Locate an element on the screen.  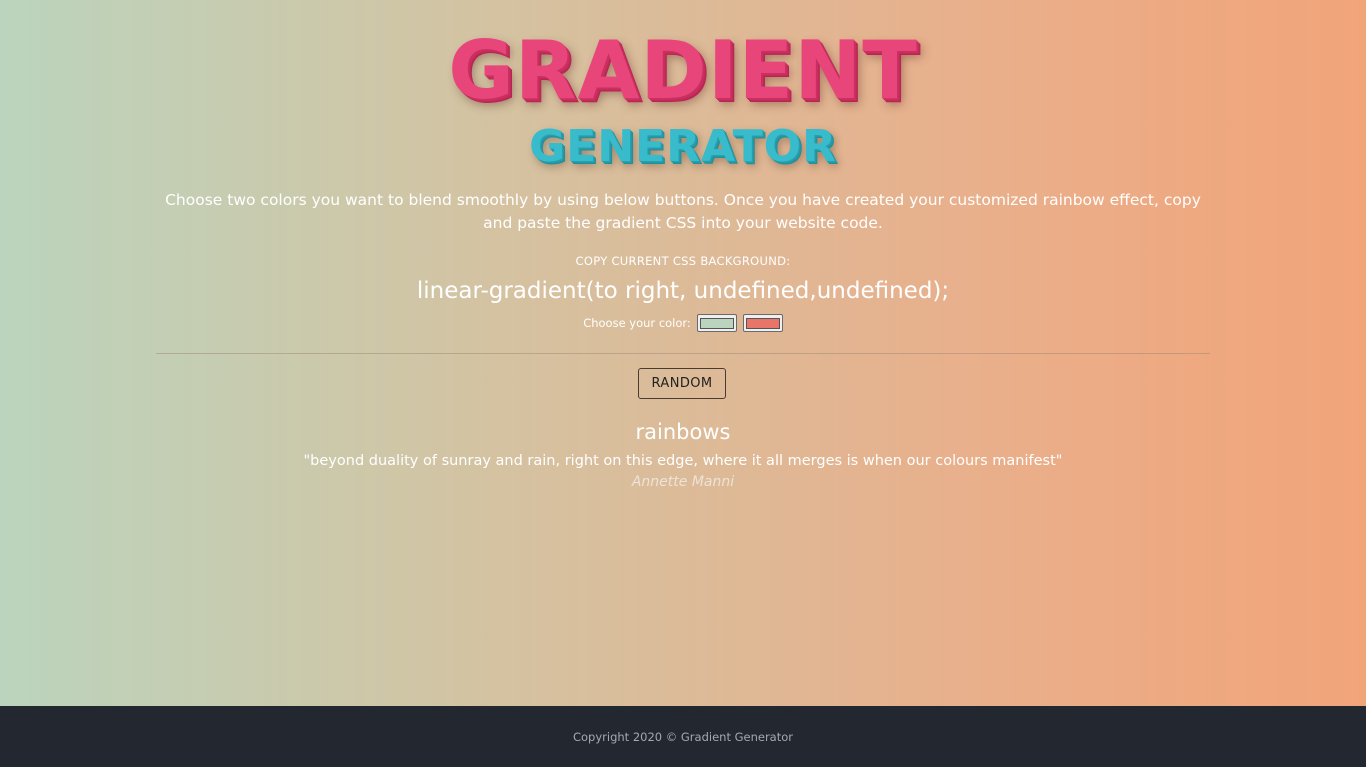
footer: Copyright 2020 © Gradient Generator is located at coordinates (683, 736).